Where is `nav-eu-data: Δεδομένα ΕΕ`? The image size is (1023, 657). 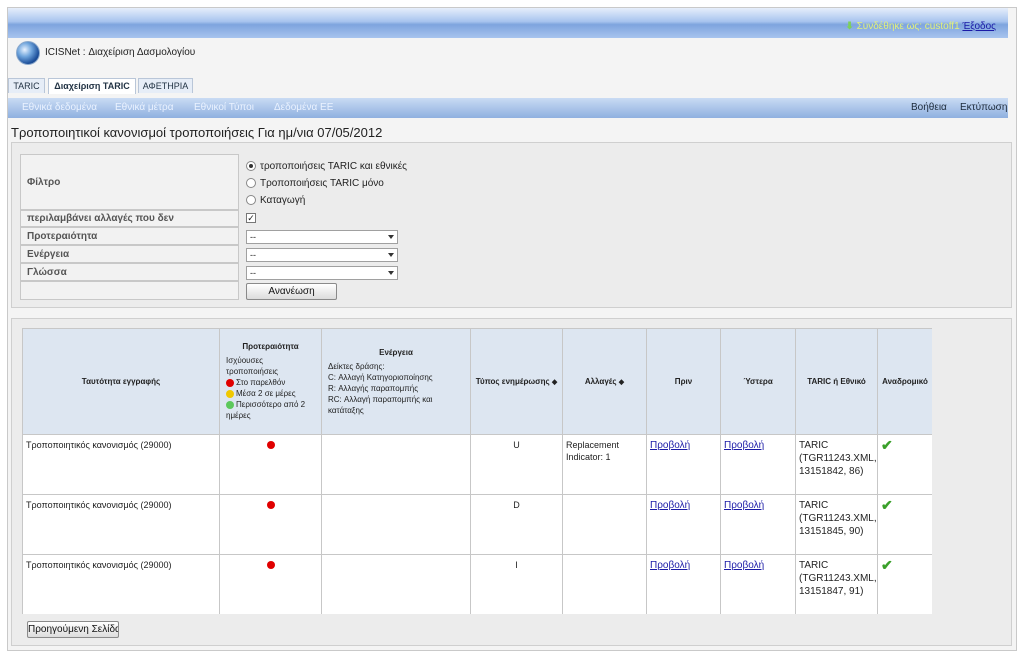
nav-eu-data: Δεδομένα ΕΕ is located at coordinates (303, 107).